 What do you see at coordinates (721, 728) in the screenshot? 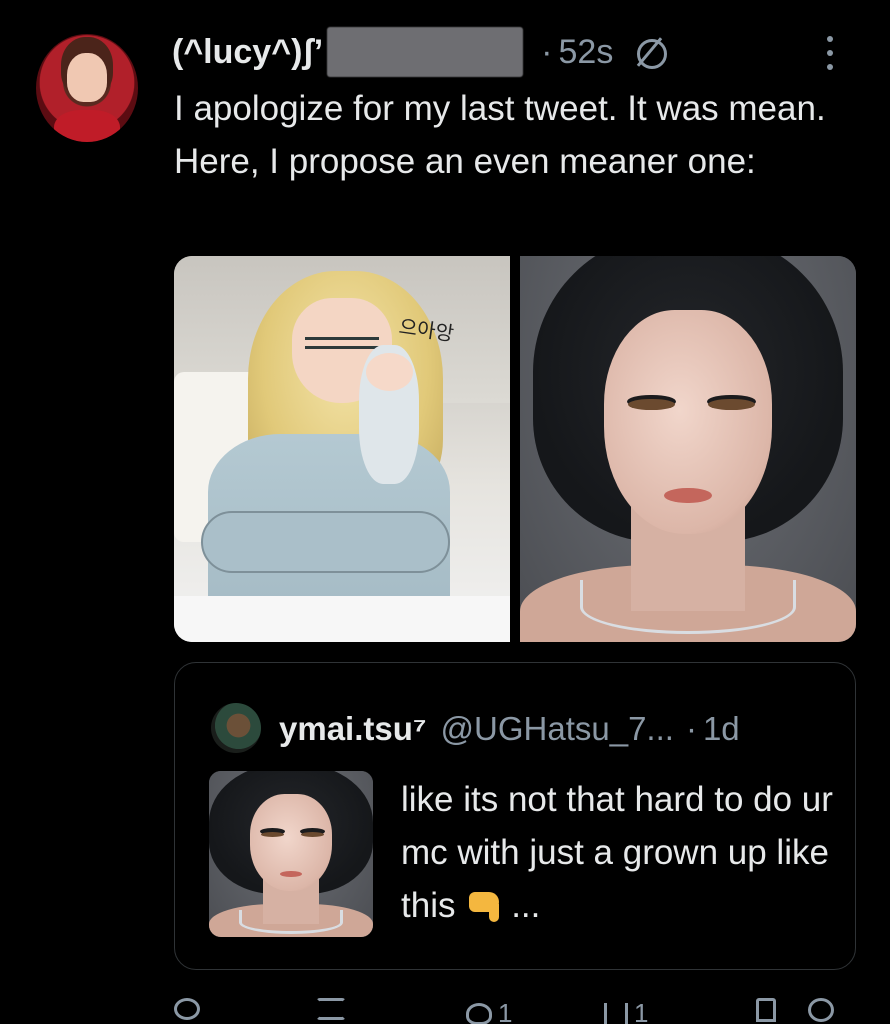
I see `quoted-tweet-time: 1d` at bounding box center [721, 728].